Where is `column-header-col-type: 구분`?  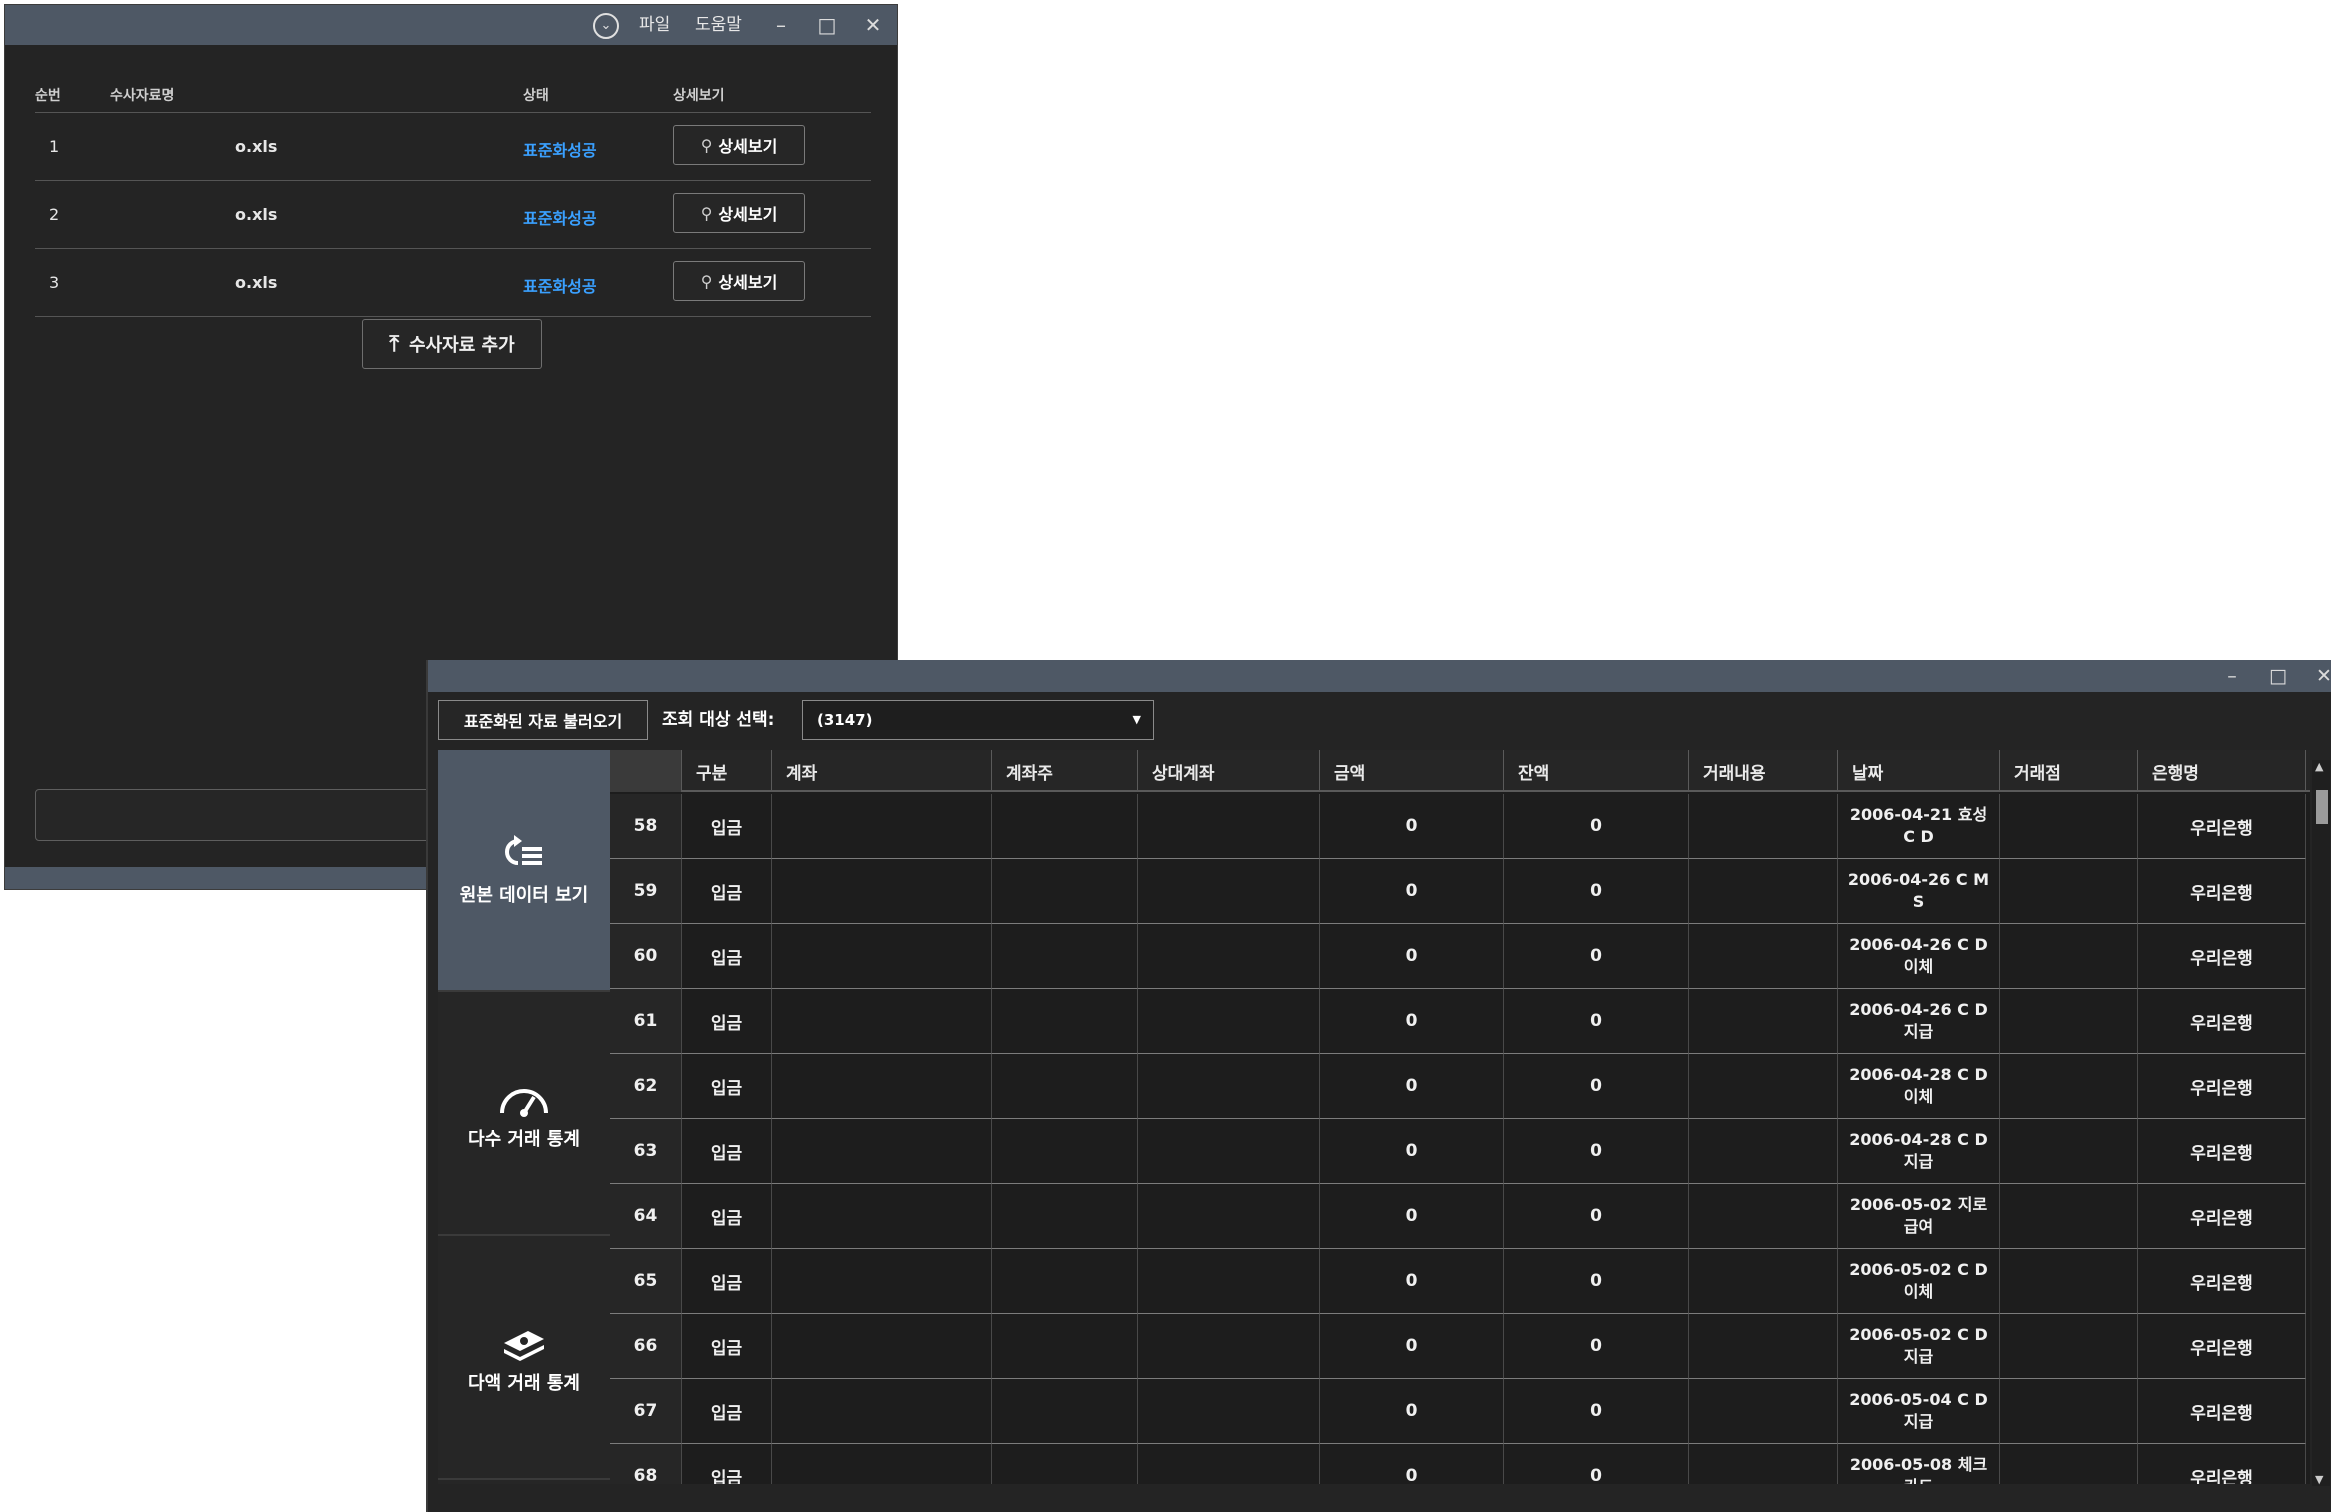 column-header-col-type: 구분 is located at coordinates (727, 771).